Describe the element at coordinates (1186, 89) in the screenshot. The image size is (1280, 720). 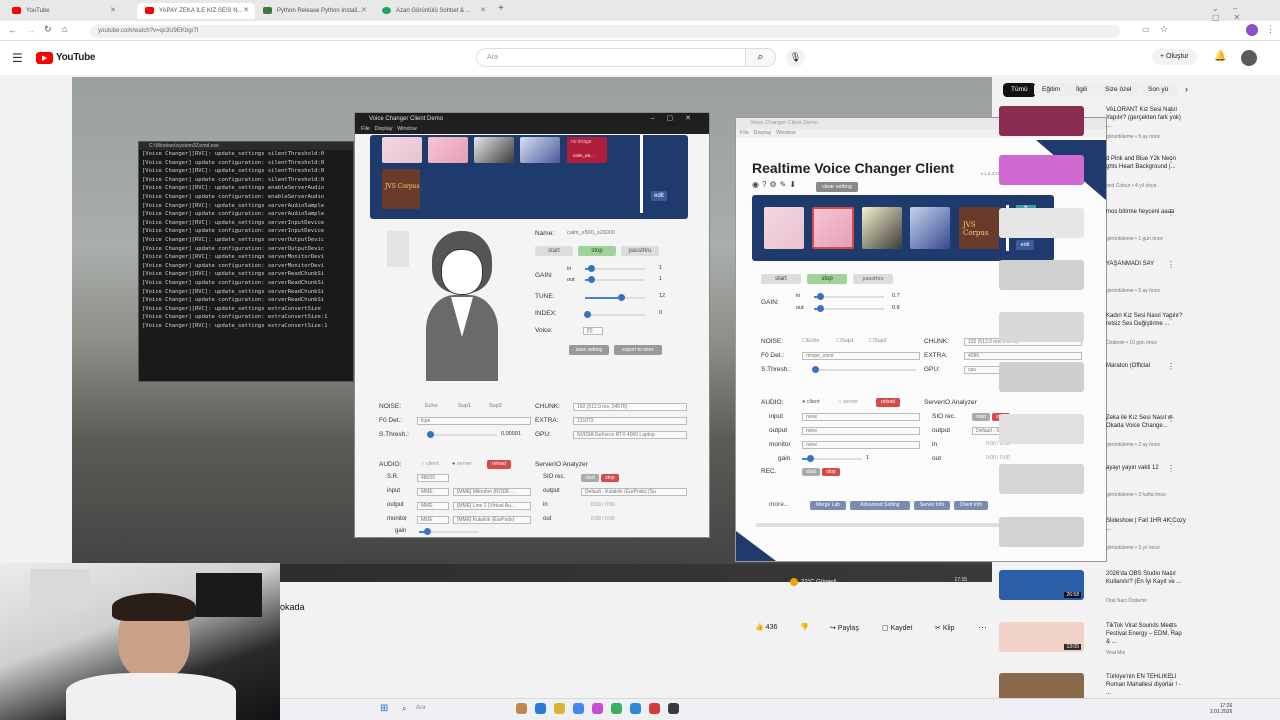
I see `chevron-right-icon: ›` at that location.